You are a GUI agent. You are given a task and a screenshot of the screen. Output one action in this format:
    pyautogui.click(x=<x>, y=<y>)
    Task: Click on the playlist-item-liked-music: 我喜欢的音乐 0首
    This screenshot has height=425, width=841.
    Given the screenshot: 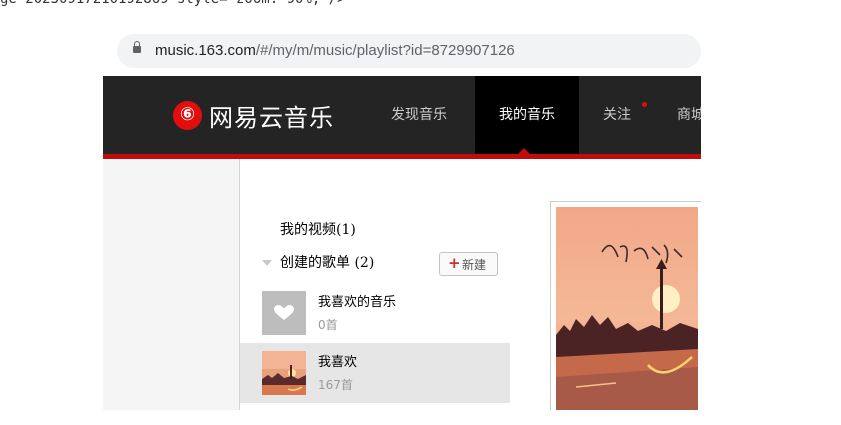 What is the action you would take?
    pyautogui.click(x=375, y=313)
    